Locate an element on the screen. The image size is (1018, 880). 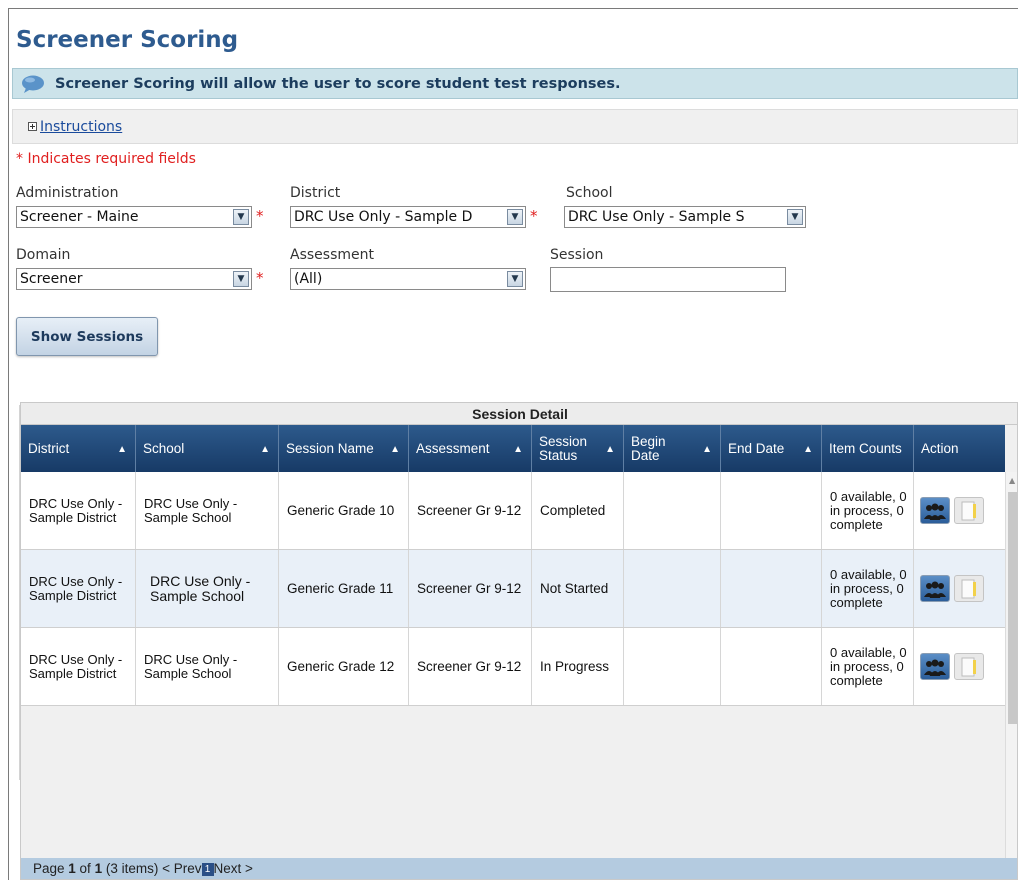
assessment-select: (All) ▼ is located at coordinates (408, 279).